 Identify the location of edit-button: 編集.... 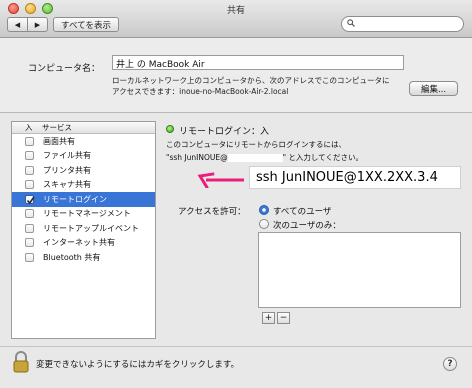
(433, 88).